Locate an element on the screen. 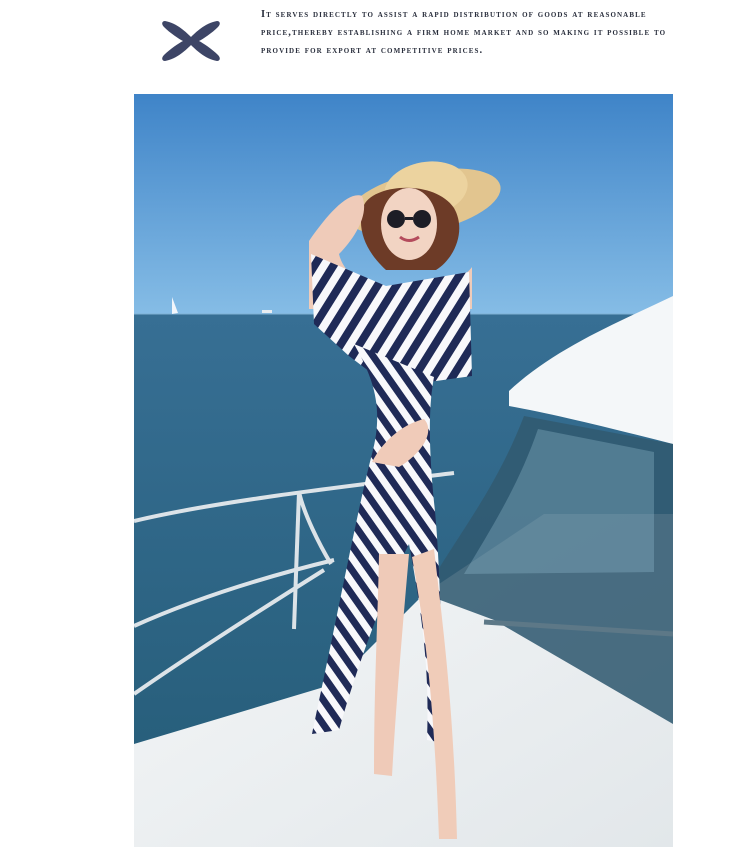 The image size is (750, 867). cross-icon is located at coordinates (191, 41).